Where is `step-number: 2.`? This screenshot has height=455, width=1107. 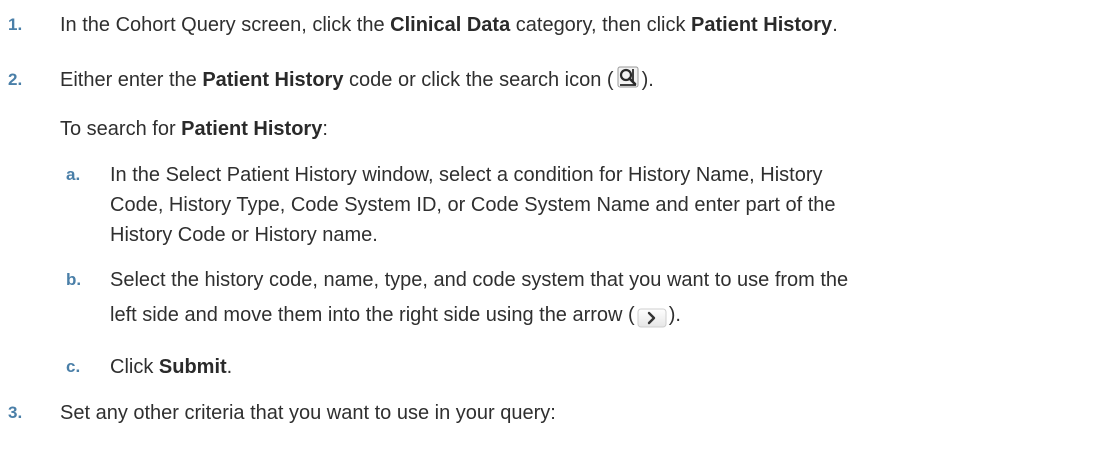 step-number: 2. is located at coordinates (15, 79).